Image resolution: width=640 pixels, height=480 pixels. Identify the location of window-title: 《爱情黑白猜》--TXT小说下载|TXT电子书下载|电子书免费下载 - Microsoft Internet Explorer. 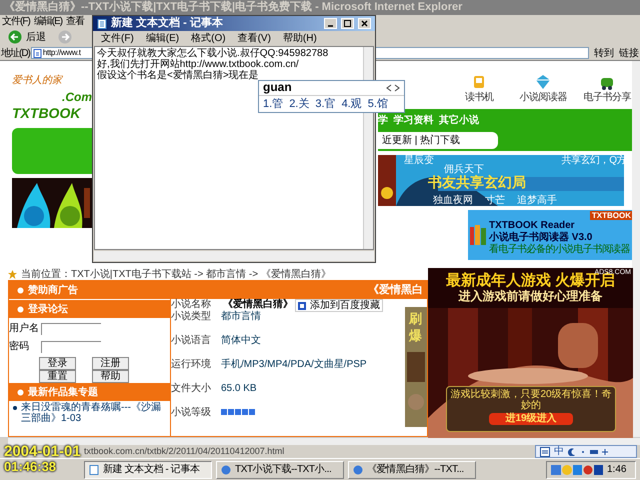
(320, 7).